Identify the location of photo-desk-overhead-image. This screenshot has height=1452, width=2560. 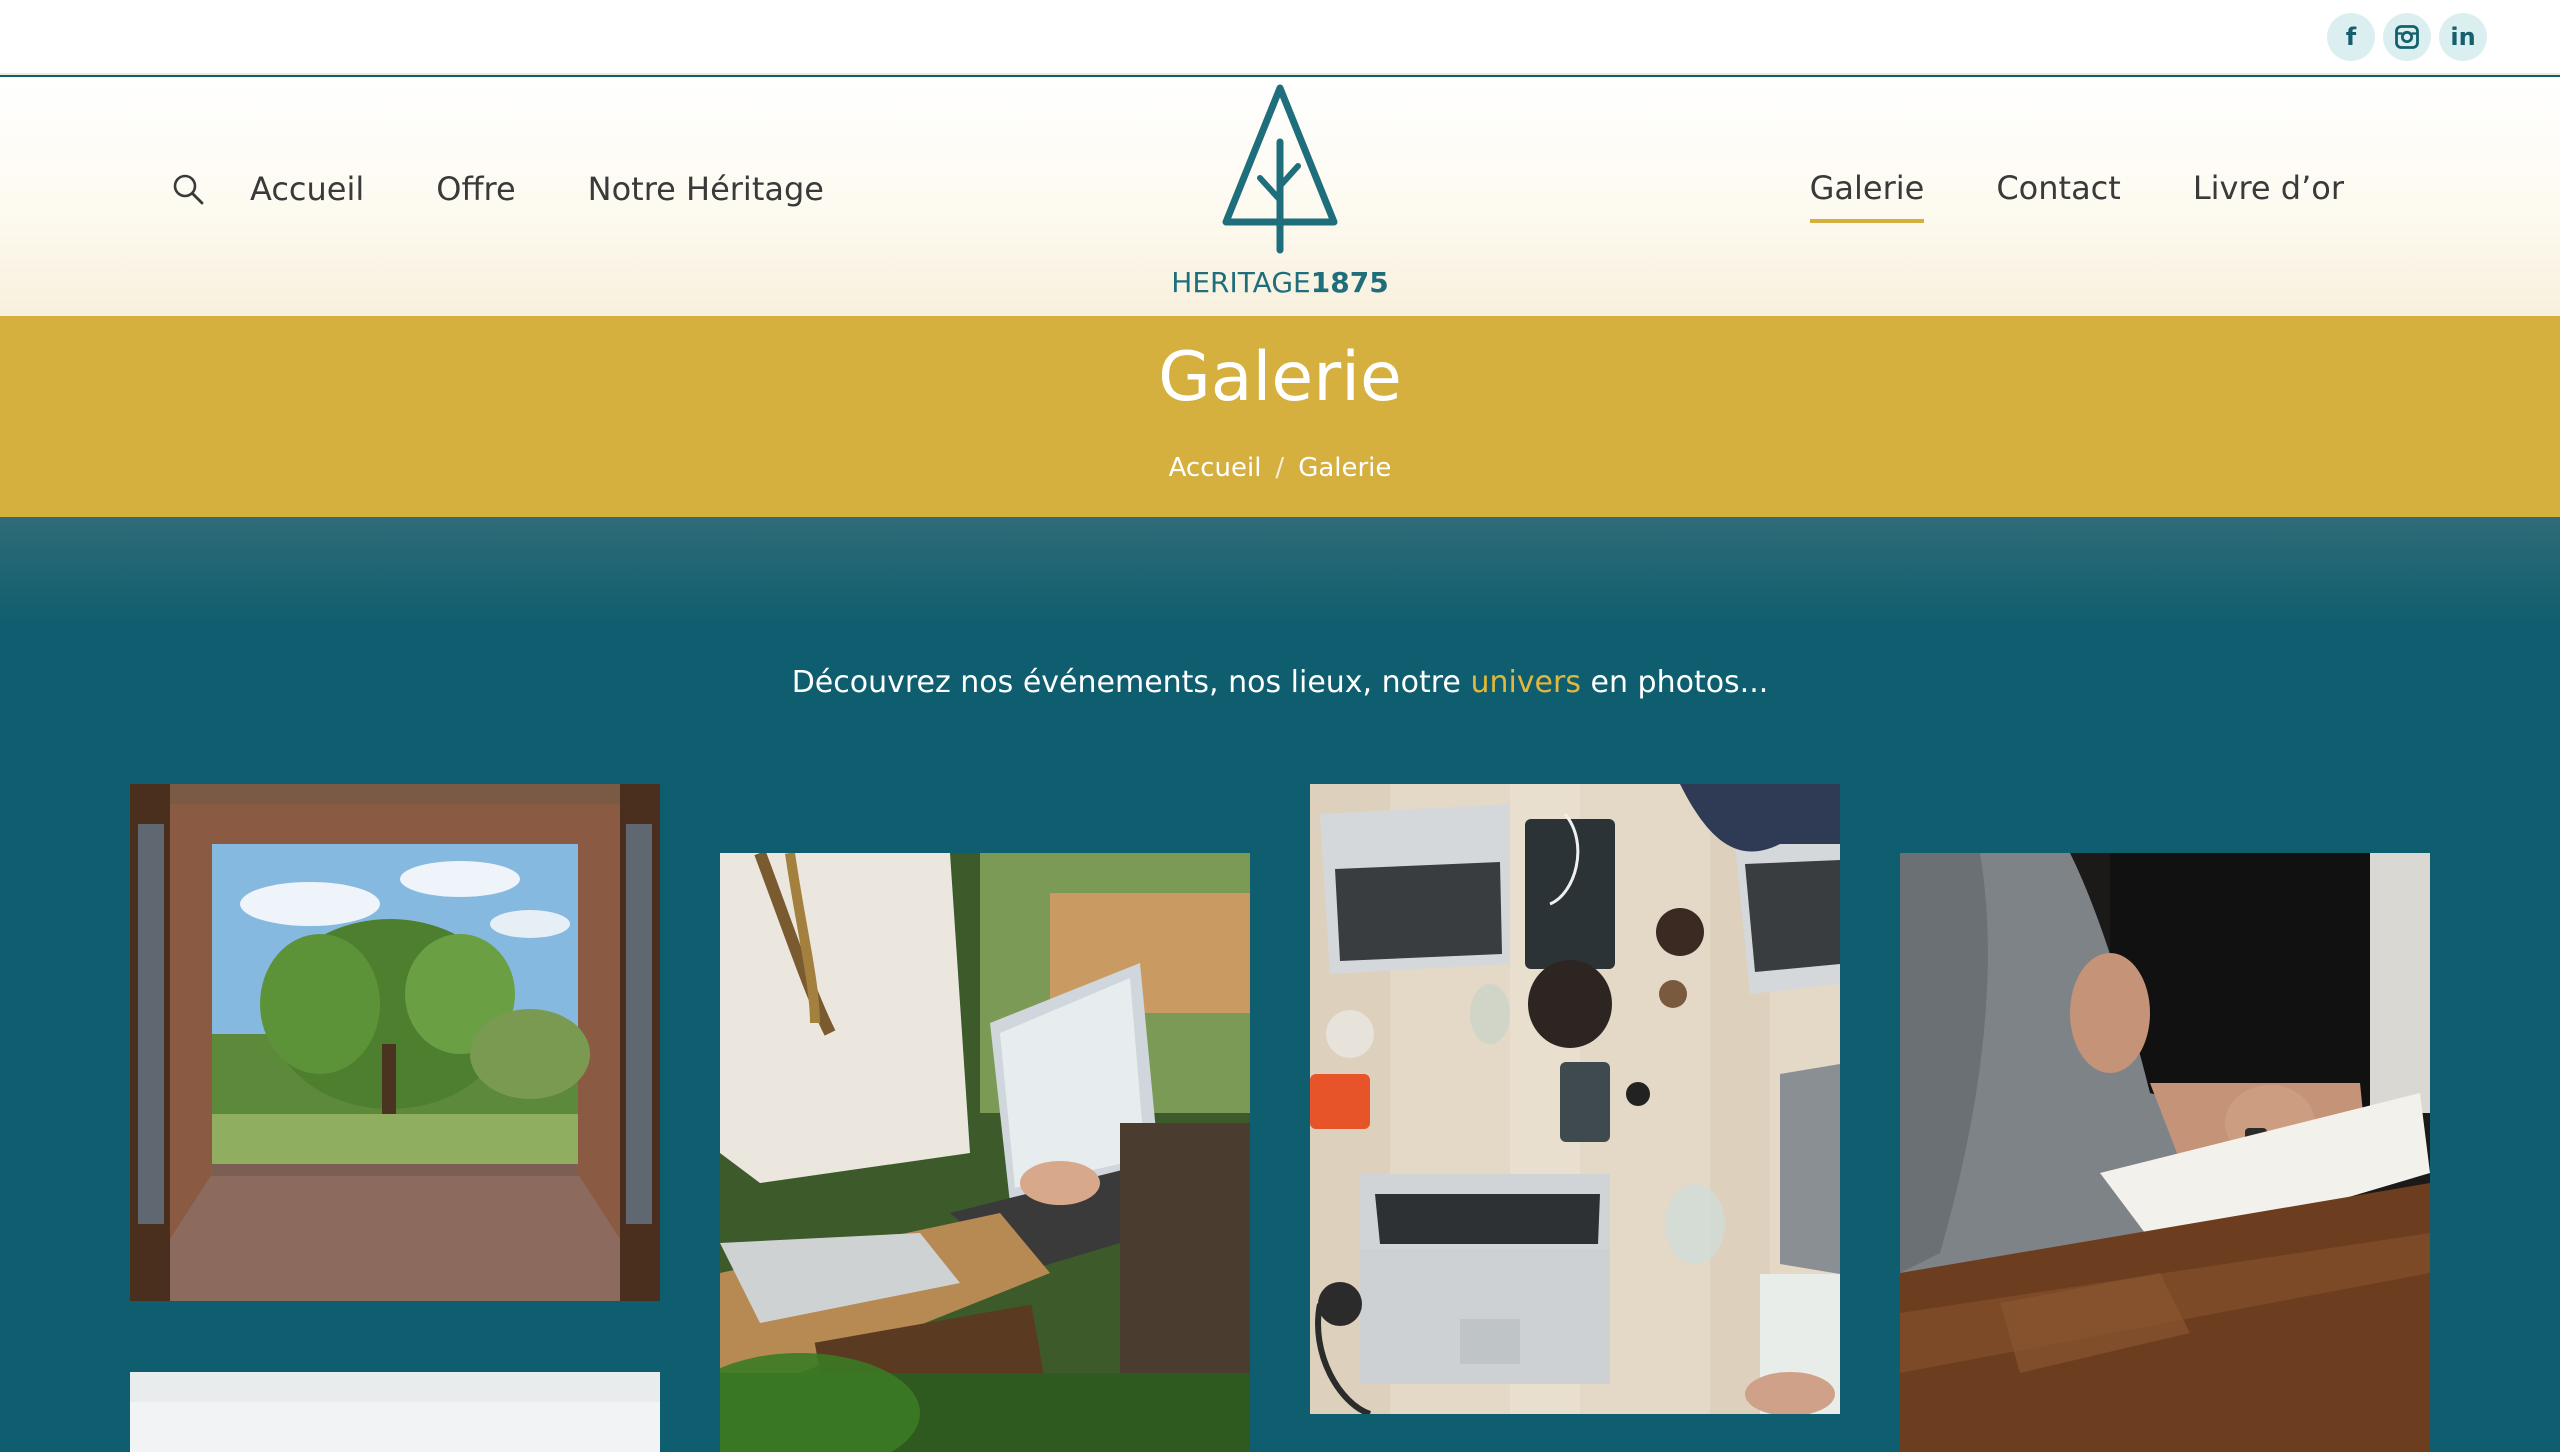
(1575, 1099).